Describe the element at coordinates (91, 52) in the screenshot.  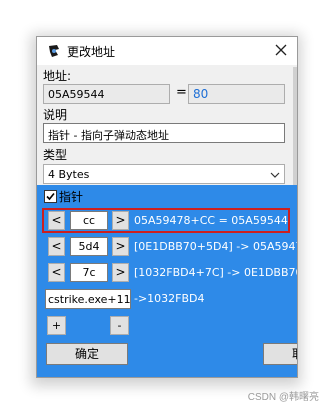
I see `dialog-title: 更改地址` at that location.